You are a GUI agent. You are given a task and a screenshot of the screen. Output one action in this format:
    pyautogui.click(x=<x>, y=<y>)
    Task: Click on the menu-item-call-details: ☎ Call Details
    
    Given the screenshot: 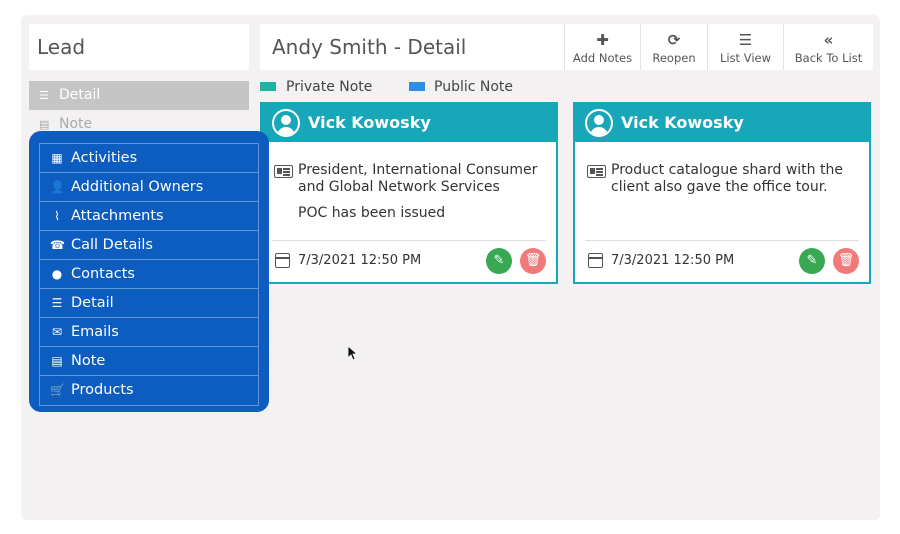 What is the action you would take?
    pyautogui.click(x=149, y=245)
    